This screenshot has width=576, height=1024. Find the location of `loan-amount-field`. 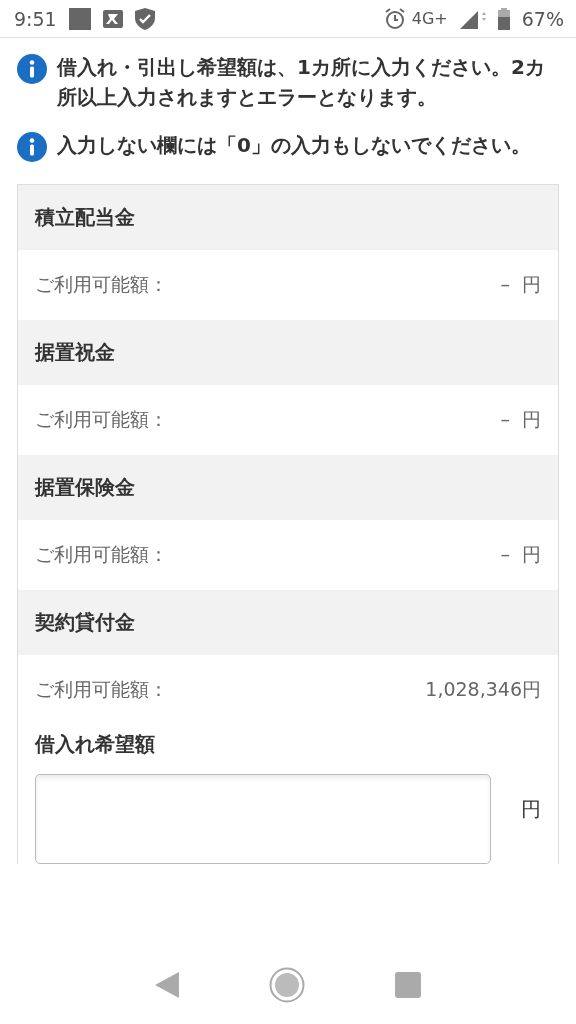

loan-amount-field is located at coordinates (263, 819).